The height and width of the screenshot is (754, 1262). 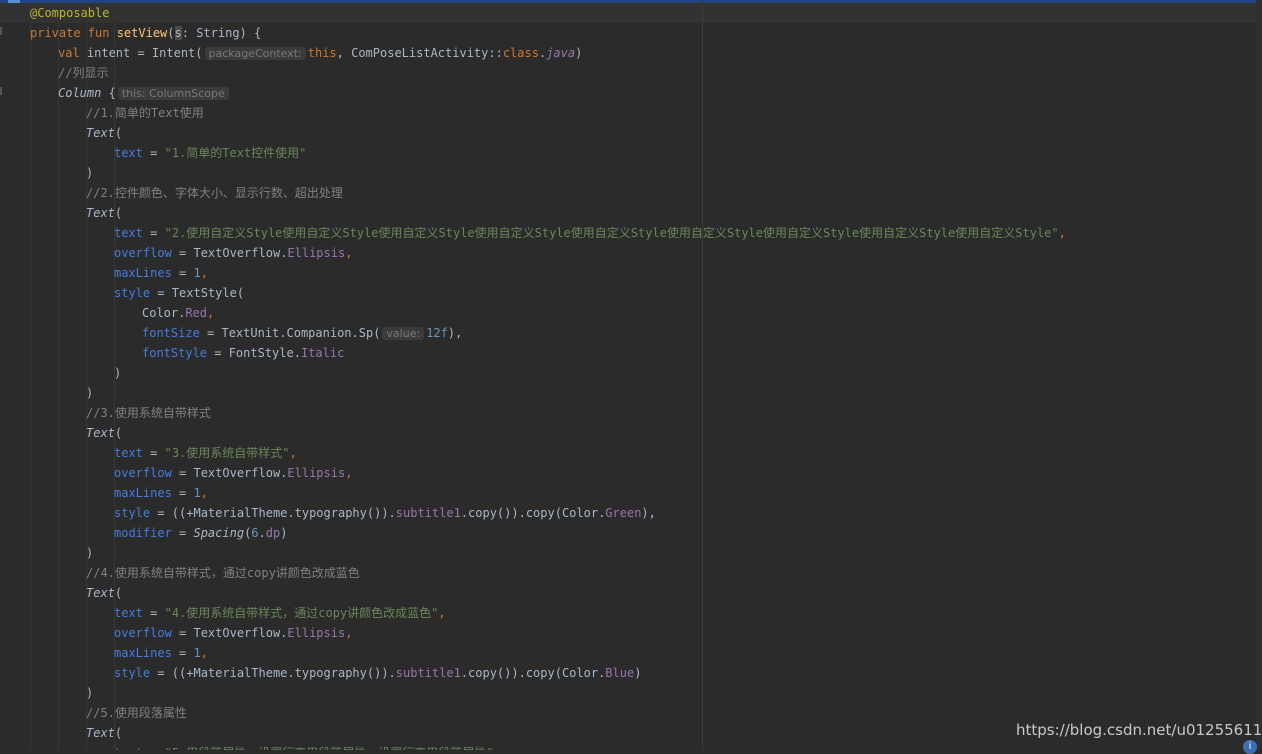 What do you see at coordinates (102, 33) in the screenshot?
I see `code-token: fun` at bounding box center [102, 33].